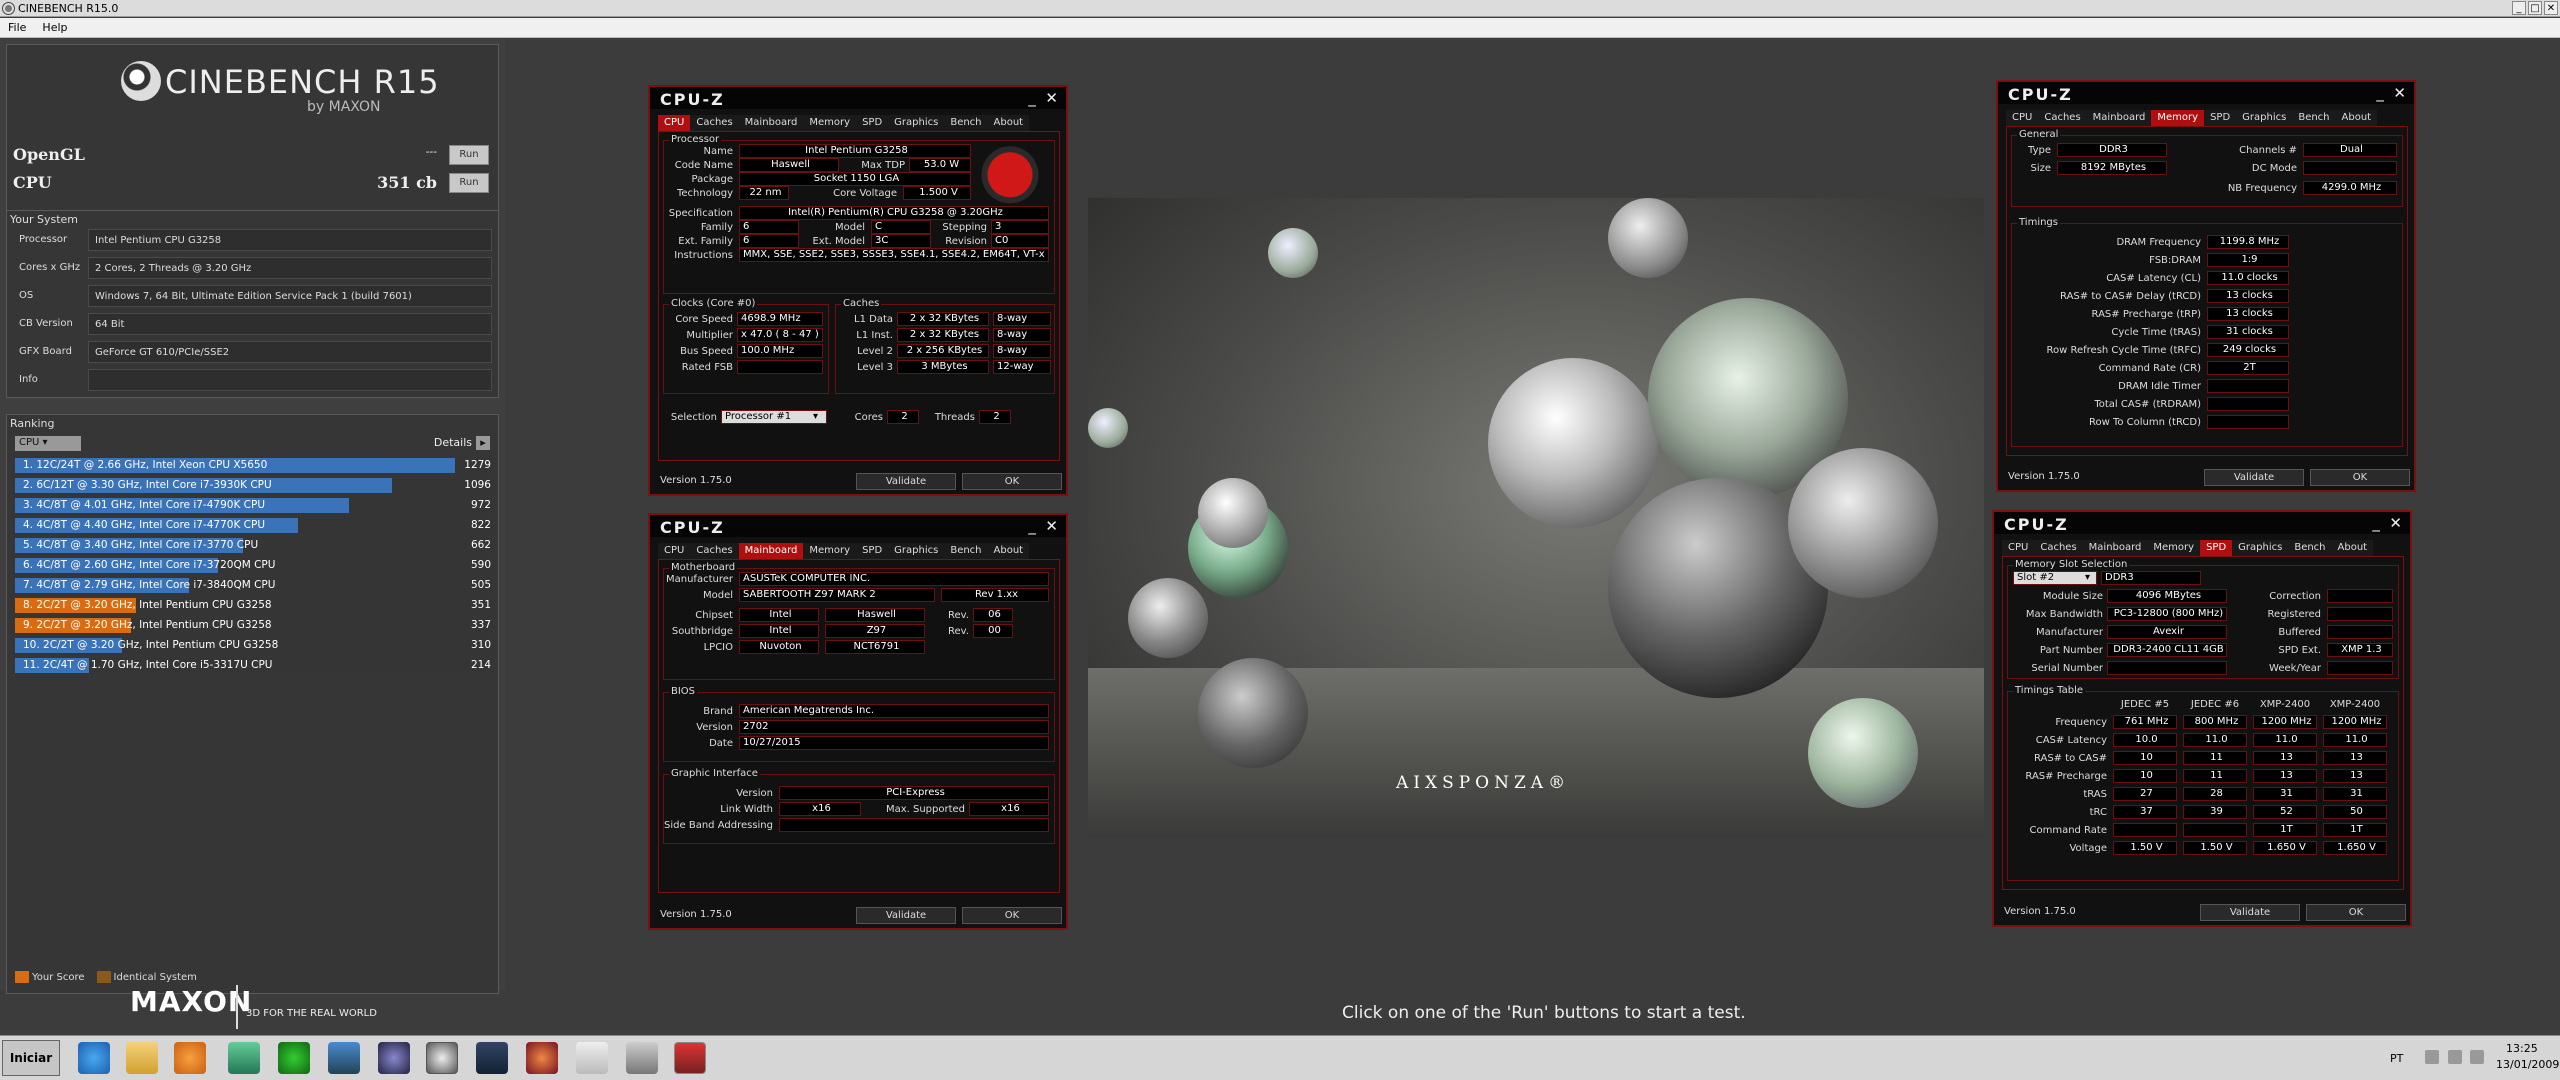  I want to click on minimize-button: _, so click(2519, 8).